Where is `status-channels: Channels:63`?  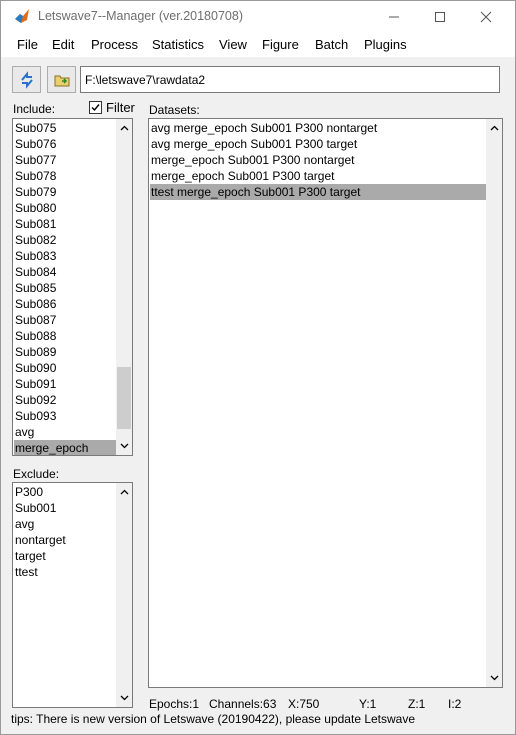 status-channels: Channels:63 is located at coordinates (243, 704).